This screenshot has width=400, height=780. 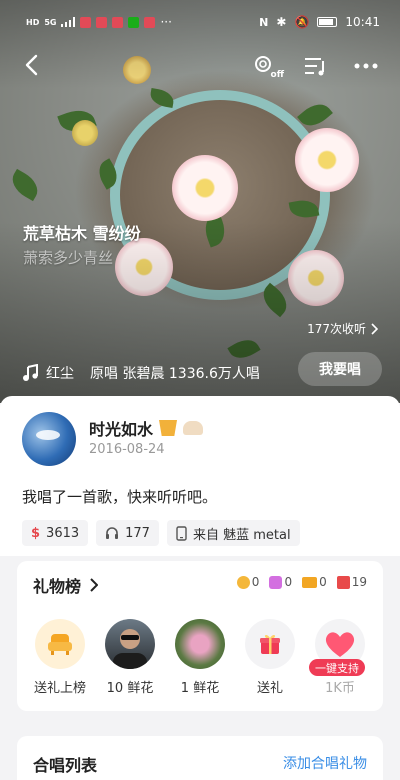 I want to click on username: 时光如水, so click(x=121, y=429).